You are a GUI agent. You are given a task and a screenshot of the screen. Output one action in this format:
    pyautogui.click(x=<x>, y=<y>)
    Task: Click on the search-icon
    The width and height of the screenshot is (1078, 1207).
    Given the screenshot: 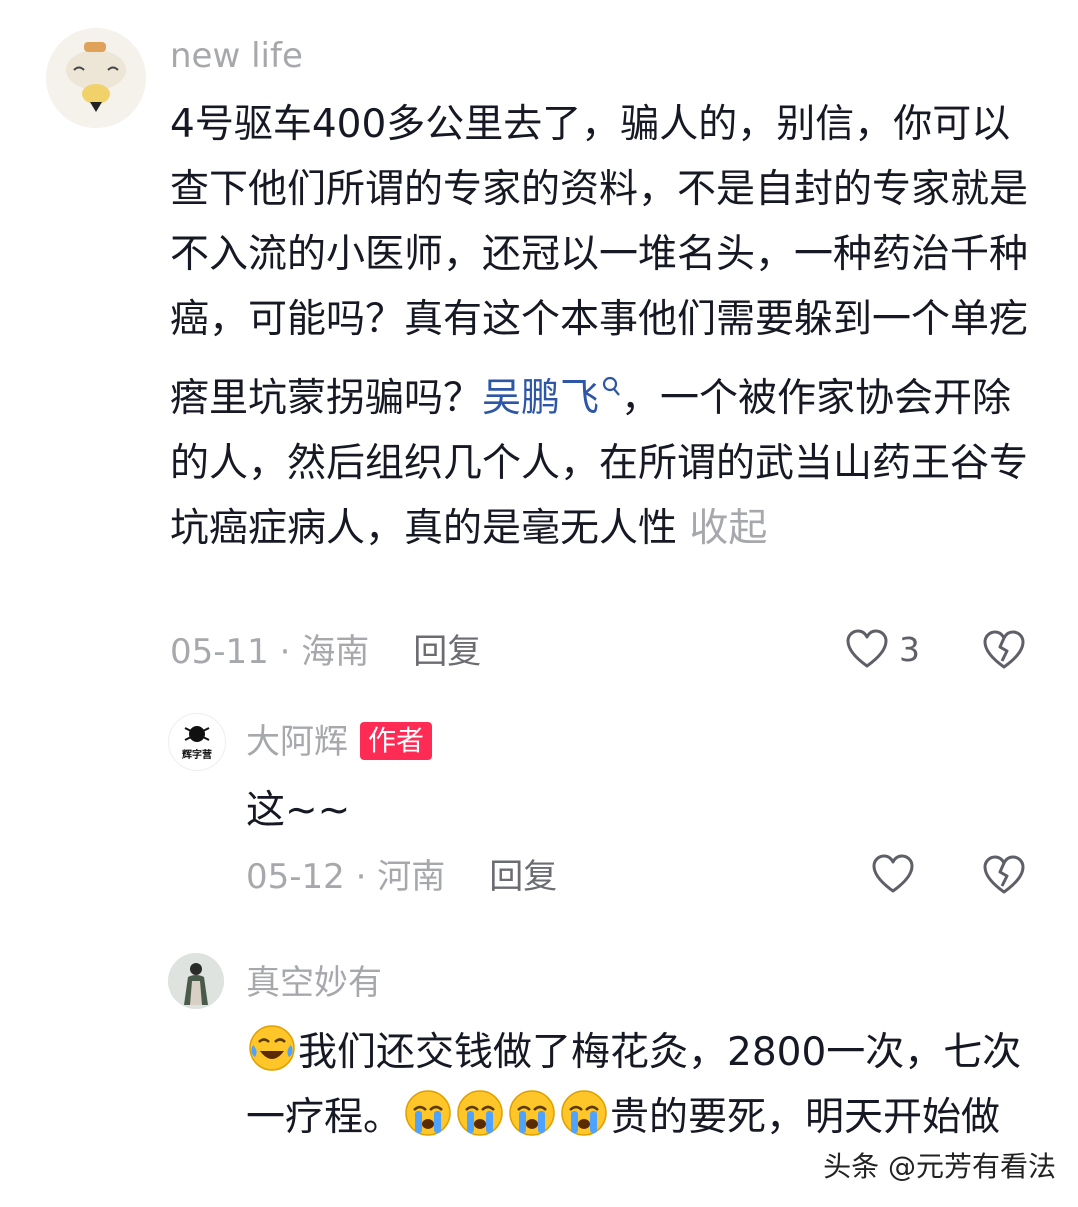 What is the action you would take?
    pyautogui.click(x=611, y=384)
    